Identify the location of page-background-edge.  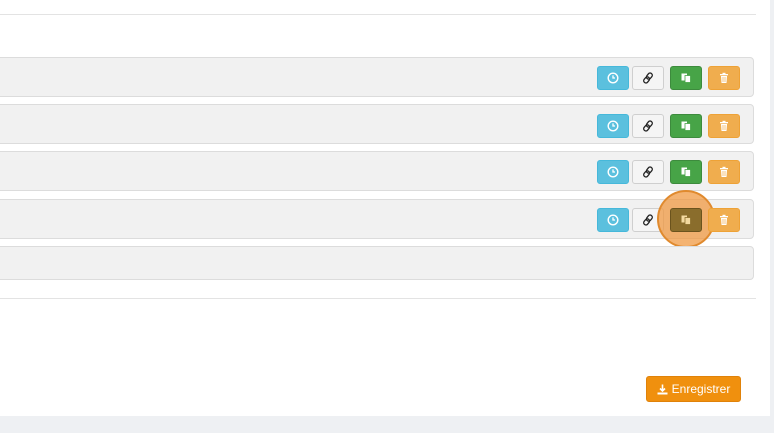
(772, 216).